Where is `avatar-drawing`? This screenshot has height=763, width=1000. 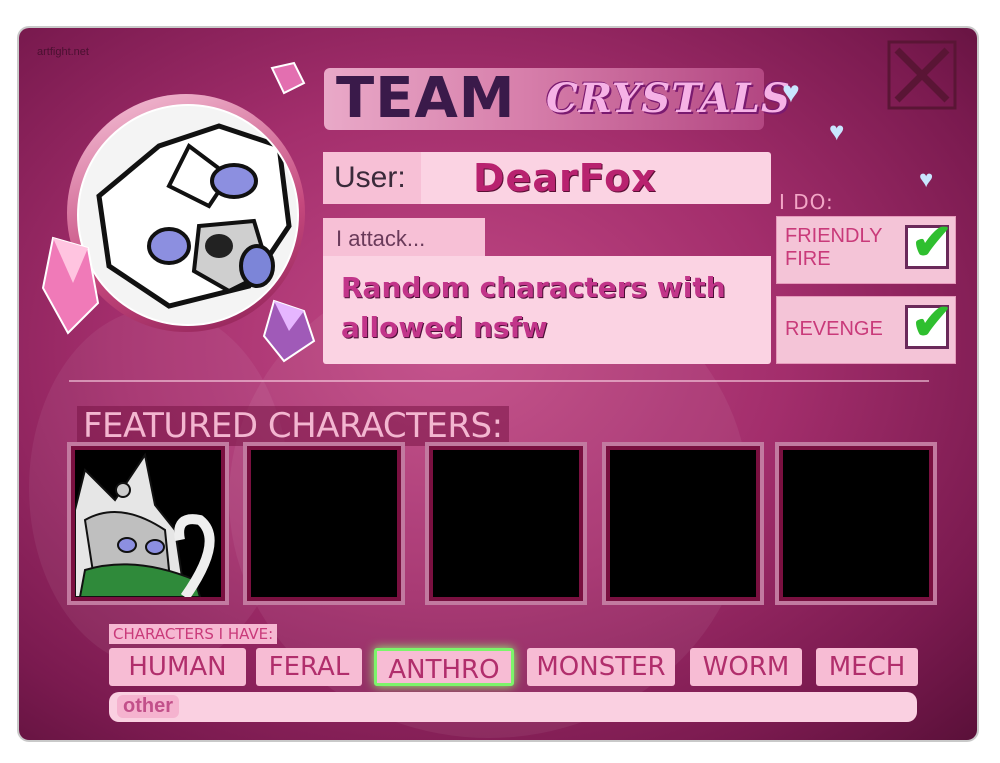 avatar-drawing is located at coordinates (194, 216).